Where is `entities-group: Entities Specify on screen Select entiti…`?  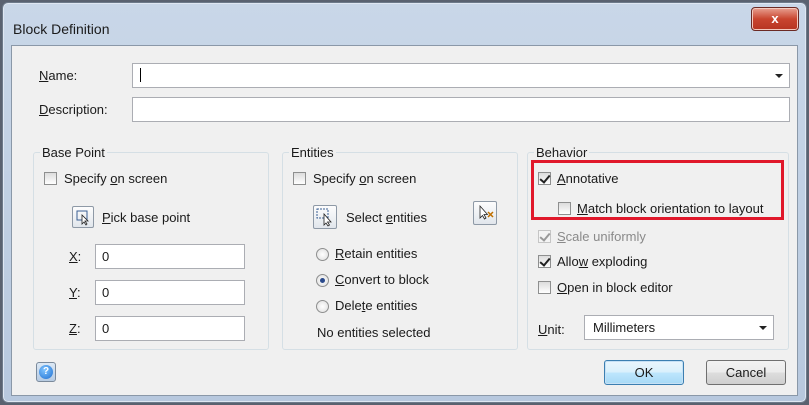
entities-group: Entities Specify on screen Select entiti… is located at coordinates (400, 247).